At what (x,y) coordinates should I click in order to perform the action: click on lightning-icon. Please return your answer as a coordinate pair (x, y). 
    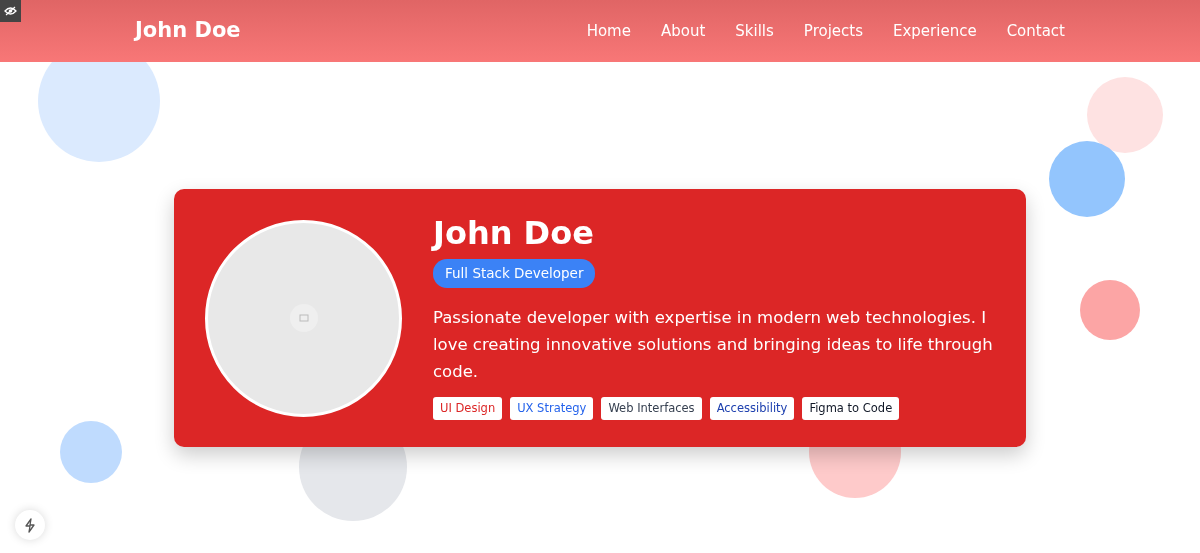
    Looking at the image, I should click on (30, 525).